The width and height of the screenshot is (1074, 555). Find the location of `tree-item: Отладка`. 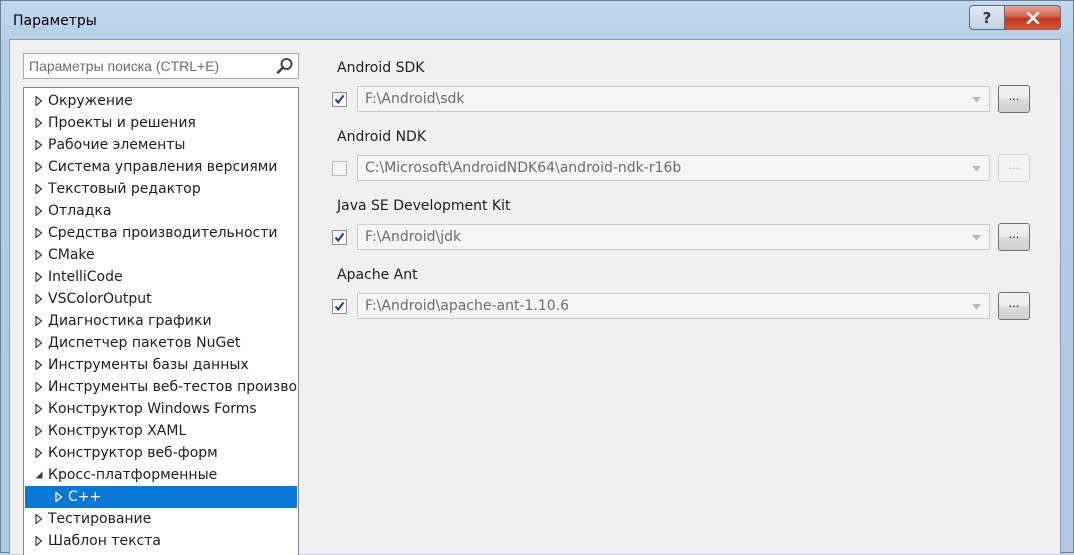

tree-item: Отладка is located at coordinates (161, 211).